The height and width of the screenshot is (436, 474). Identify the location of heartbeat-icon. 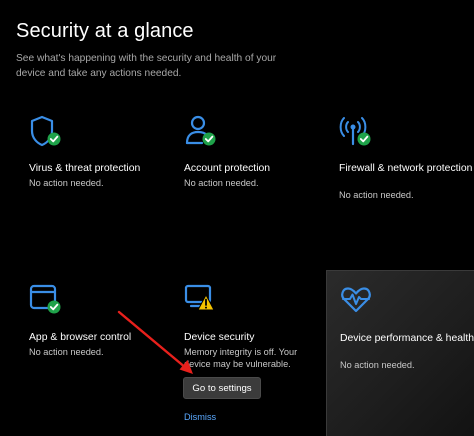
(356, 300).